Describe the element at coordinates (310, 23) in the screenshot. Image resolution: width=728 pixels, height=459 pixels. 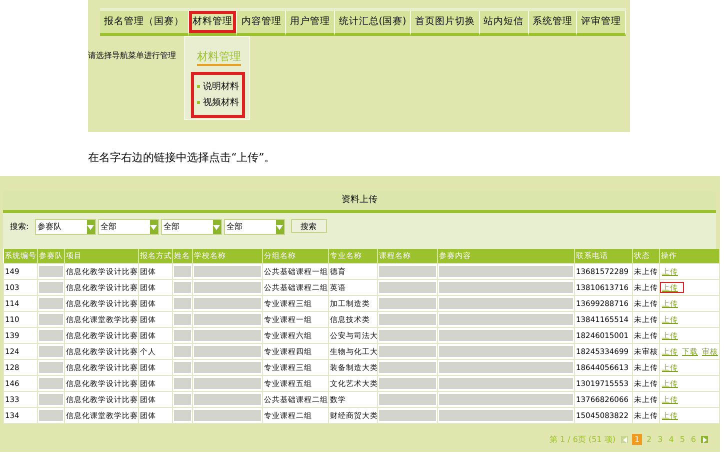
I see `nav-tab: 用户管理` at that location.